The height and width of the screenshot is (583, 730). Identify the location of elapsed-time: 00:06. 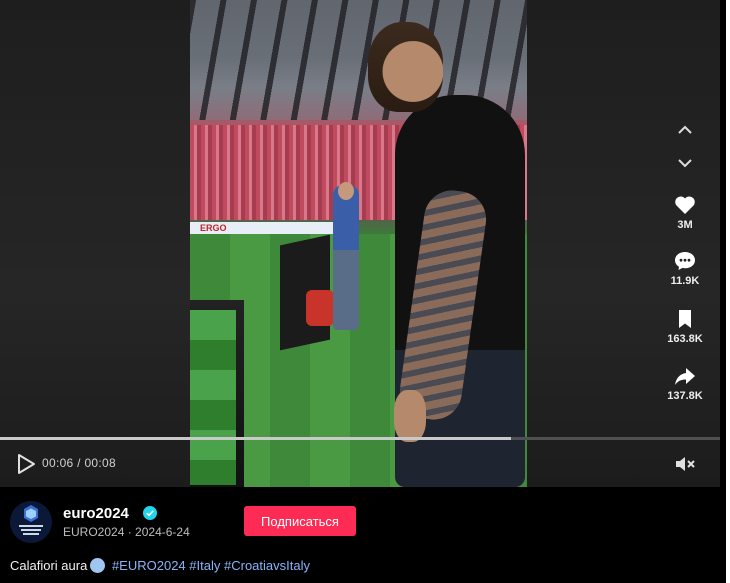
(58, 463).